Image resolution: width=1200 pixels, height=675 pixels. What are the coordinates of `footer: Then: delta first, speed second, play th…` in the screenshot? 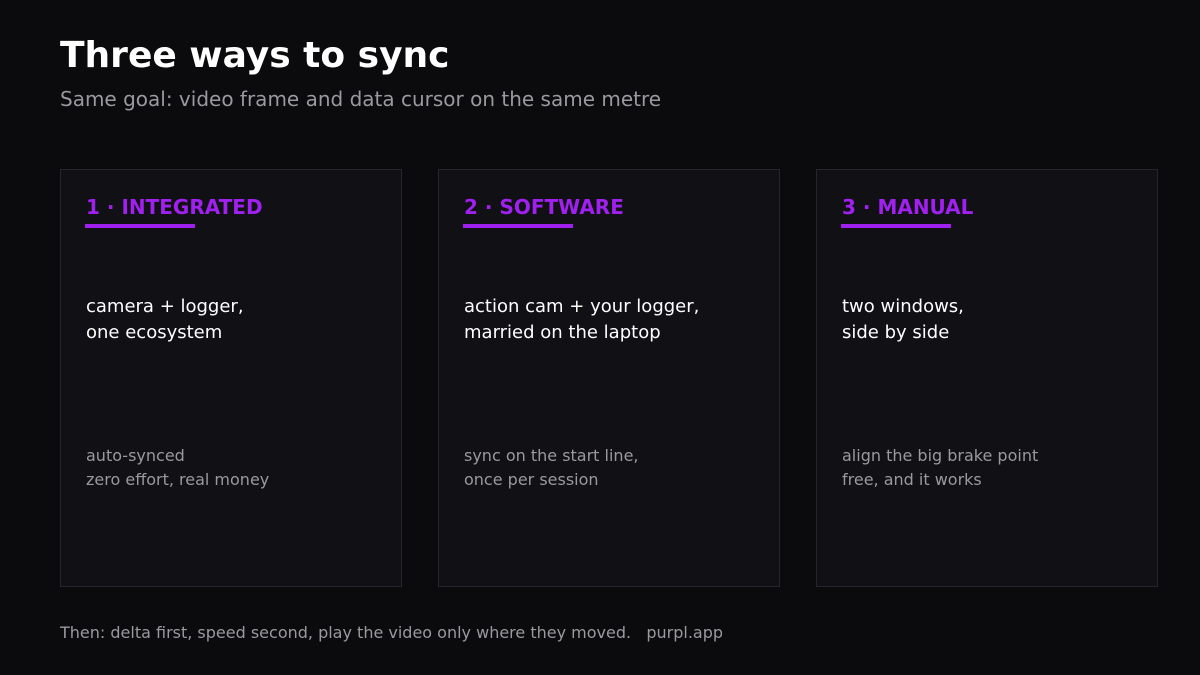 It's located at (391, 633).